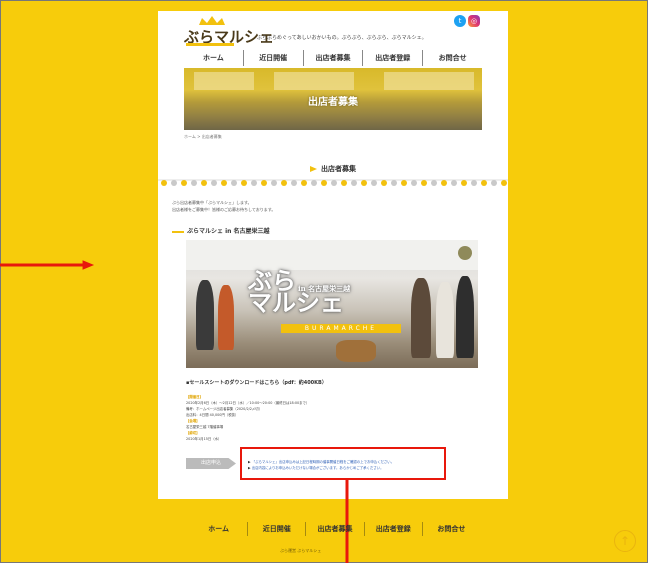 The height and width of the screenshot is (563, 648). I want to click on hero-title: 出店者募集, so click(333, 102).